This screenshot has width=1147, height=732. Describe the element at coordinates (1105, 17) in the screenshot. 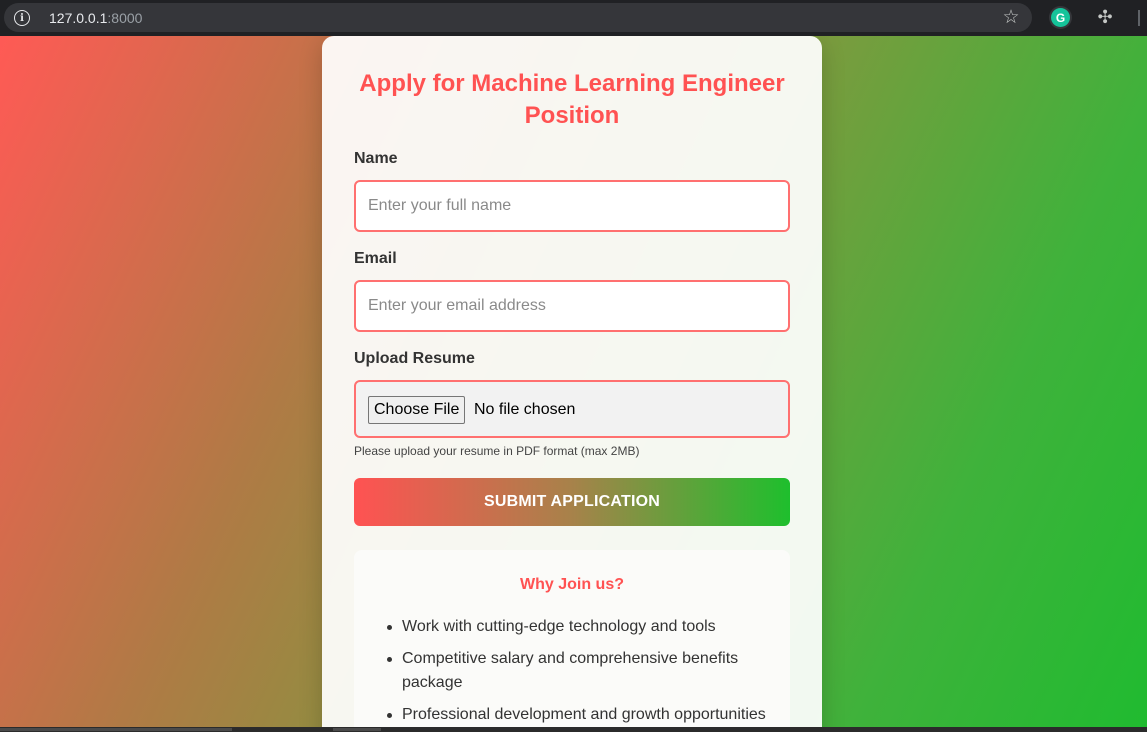

I see `extensions-puzzle-icon: ✣` at that location.